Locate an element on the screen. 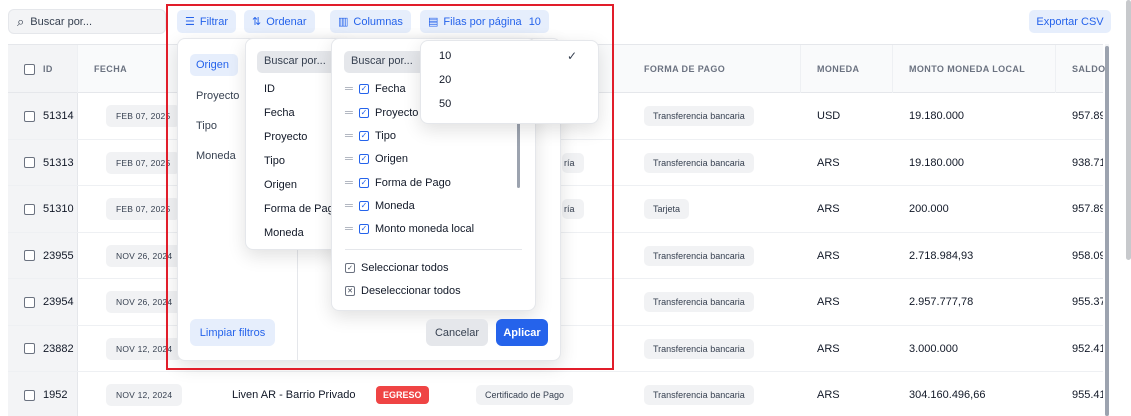  row-origen-partial: ría is located at coordinates (573, 209).